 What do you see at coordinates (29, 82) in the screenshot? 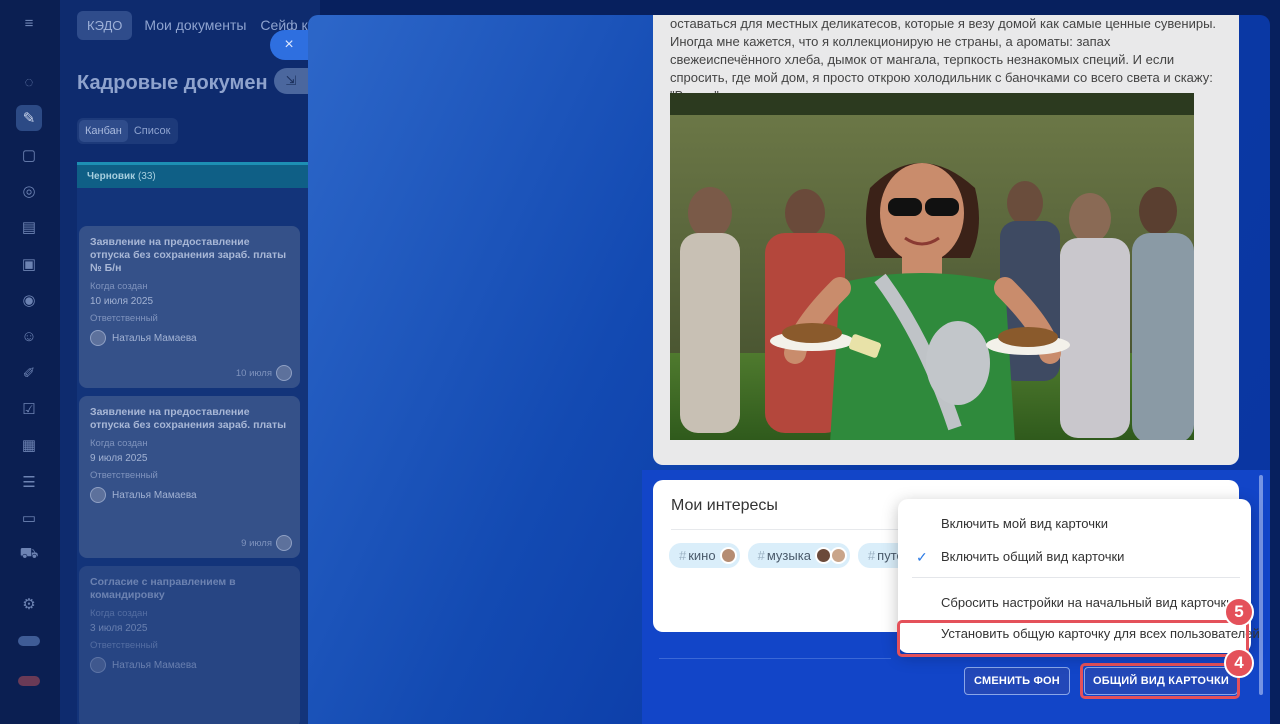
I see `feed-icon: ◌` at bounding box center [29, 82].